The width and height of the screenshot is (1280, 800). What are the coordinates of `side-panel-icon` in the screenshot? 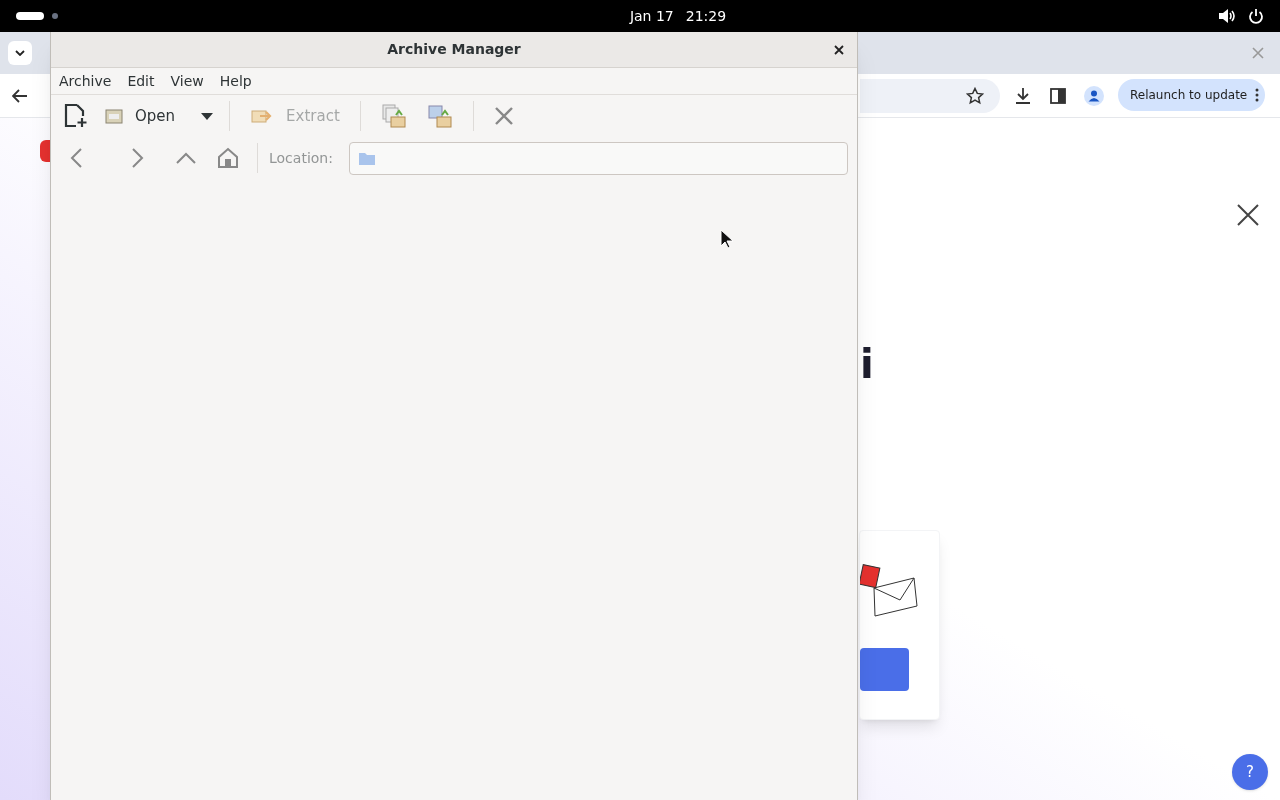 It's located at (1058, 96).